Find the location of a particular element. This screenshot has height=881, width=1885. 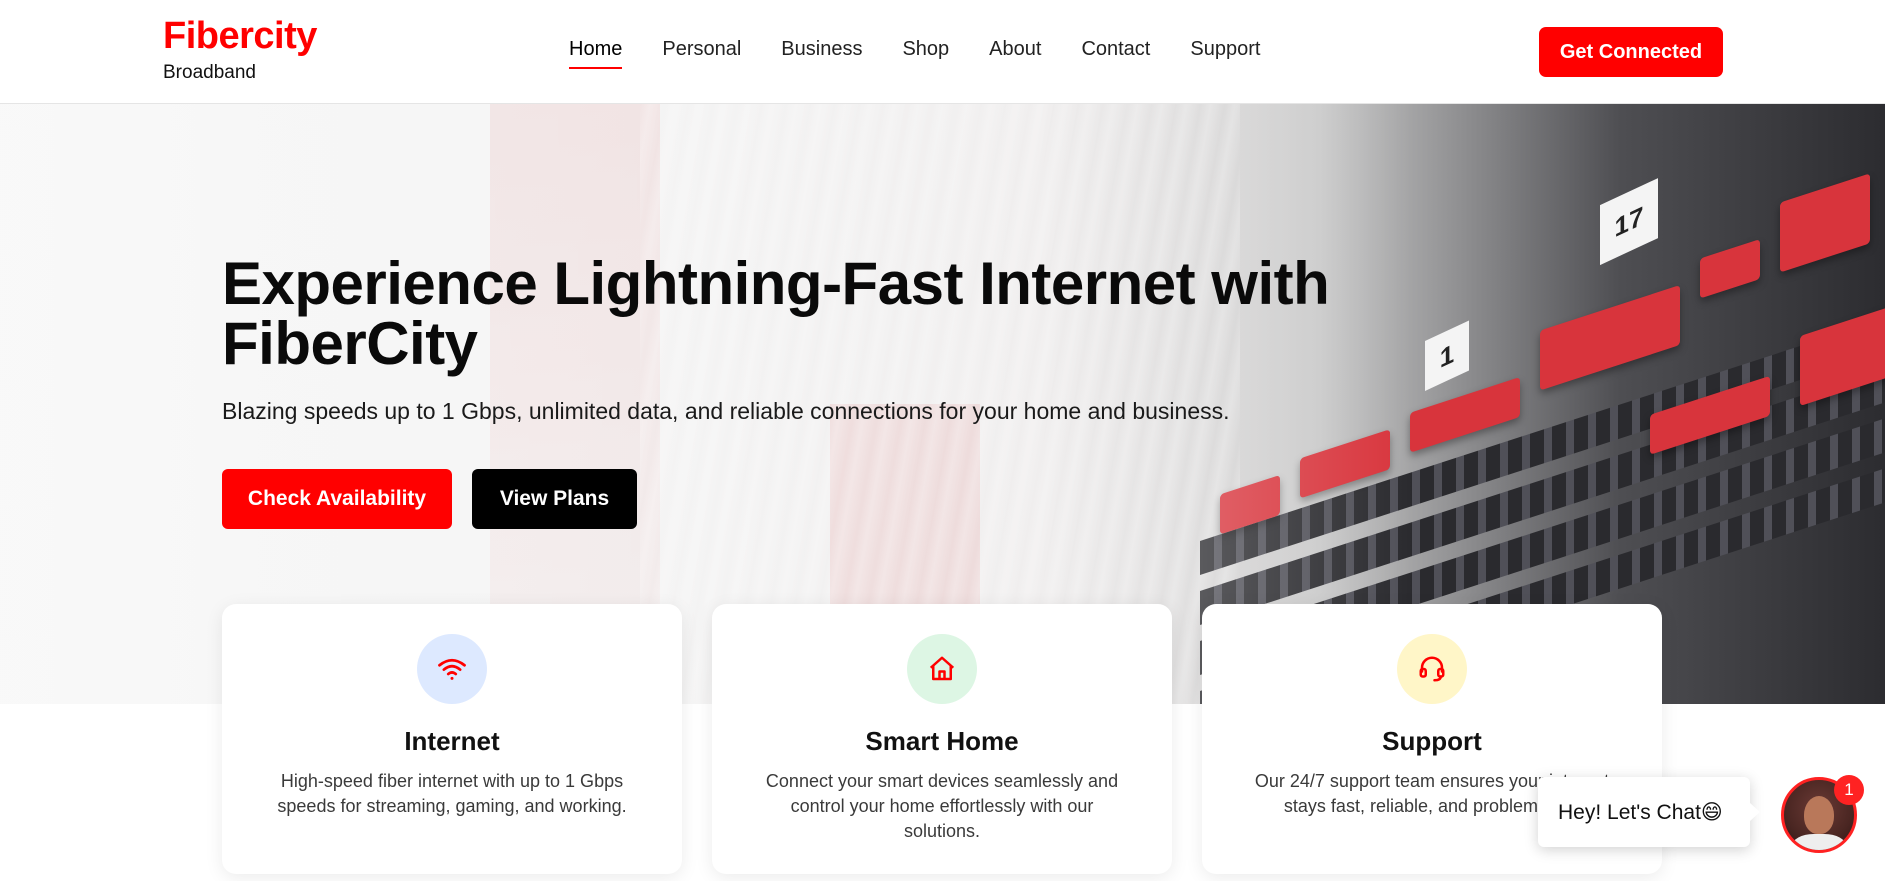

card-title: Internet is located at coordinates (452, 741).